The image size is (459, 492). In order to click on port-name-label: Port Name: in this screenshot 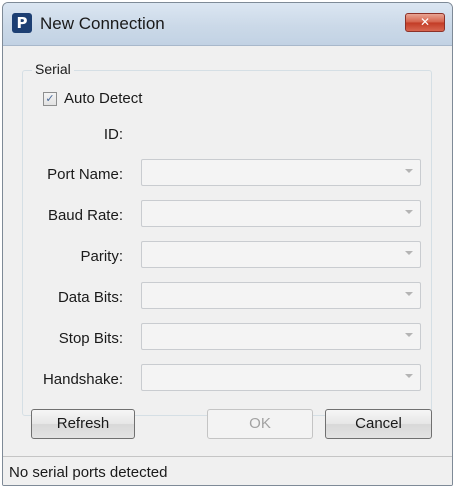, I will do `click(85, 174)`.